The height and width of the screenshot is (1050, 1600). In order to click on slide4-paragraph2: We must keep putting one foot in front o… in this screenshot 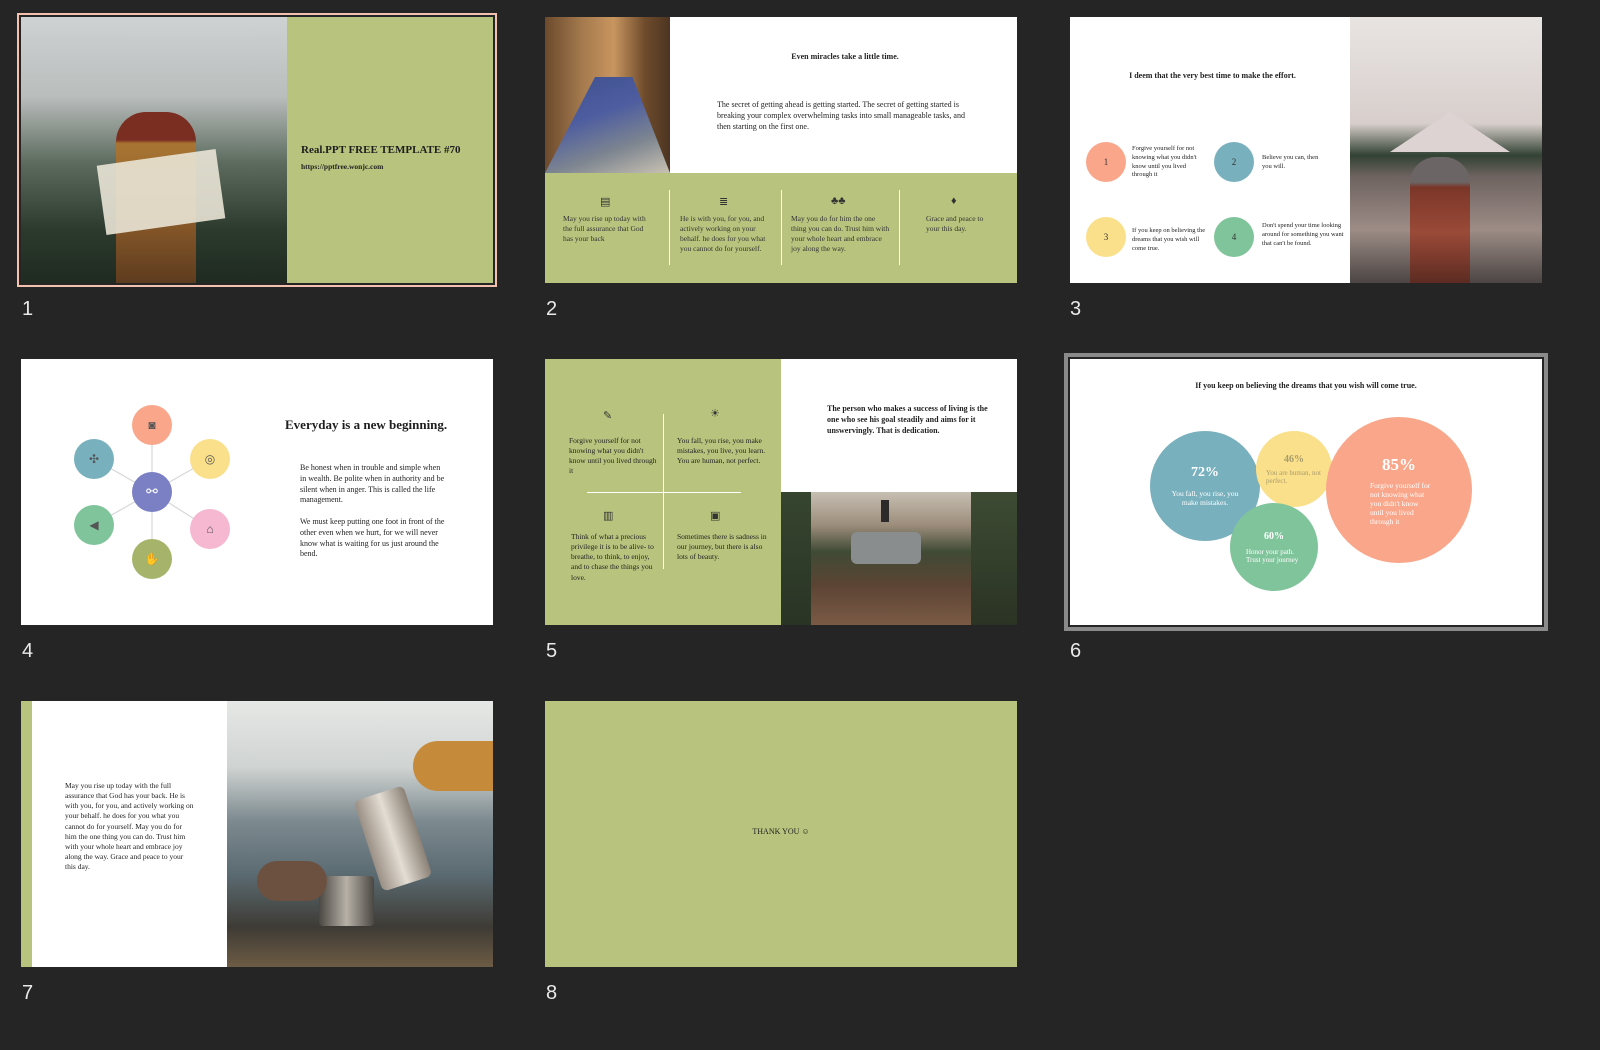, I will do `click(372, 538)`.